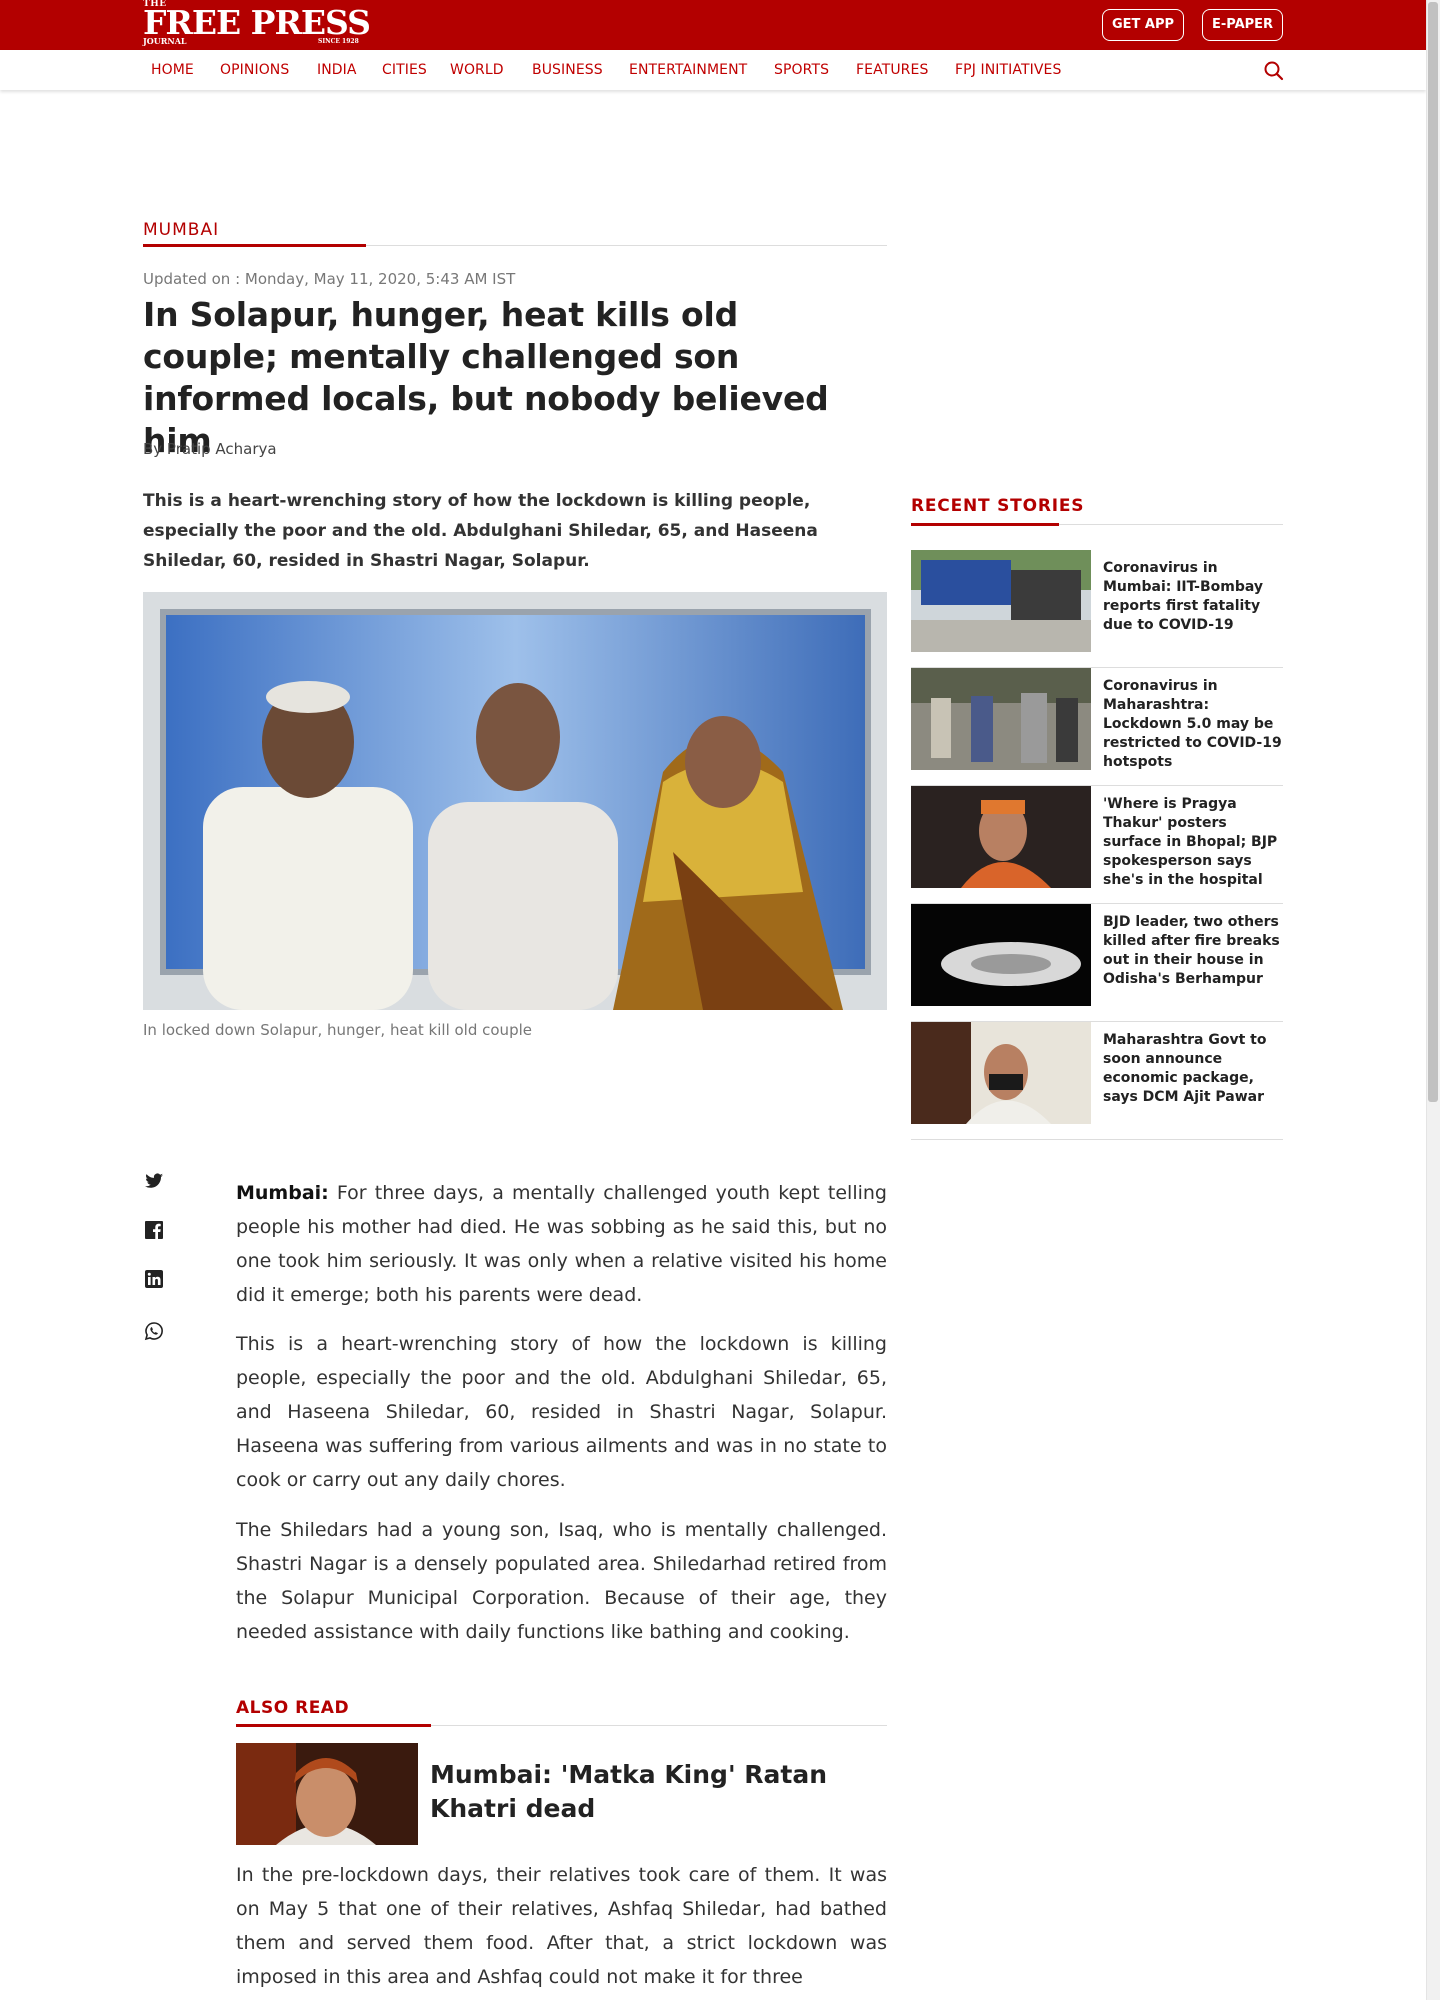  I want to click on hero-photo, so click(515, 801).